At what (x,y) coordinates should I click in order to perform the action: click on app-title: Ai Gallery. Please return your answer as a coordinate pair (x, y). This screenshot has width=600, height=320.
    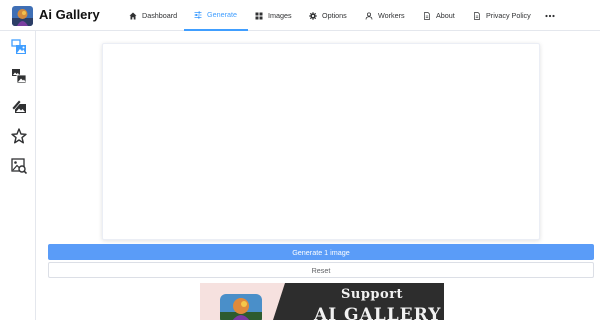
    Looking at the image, I should click on (69, 14).